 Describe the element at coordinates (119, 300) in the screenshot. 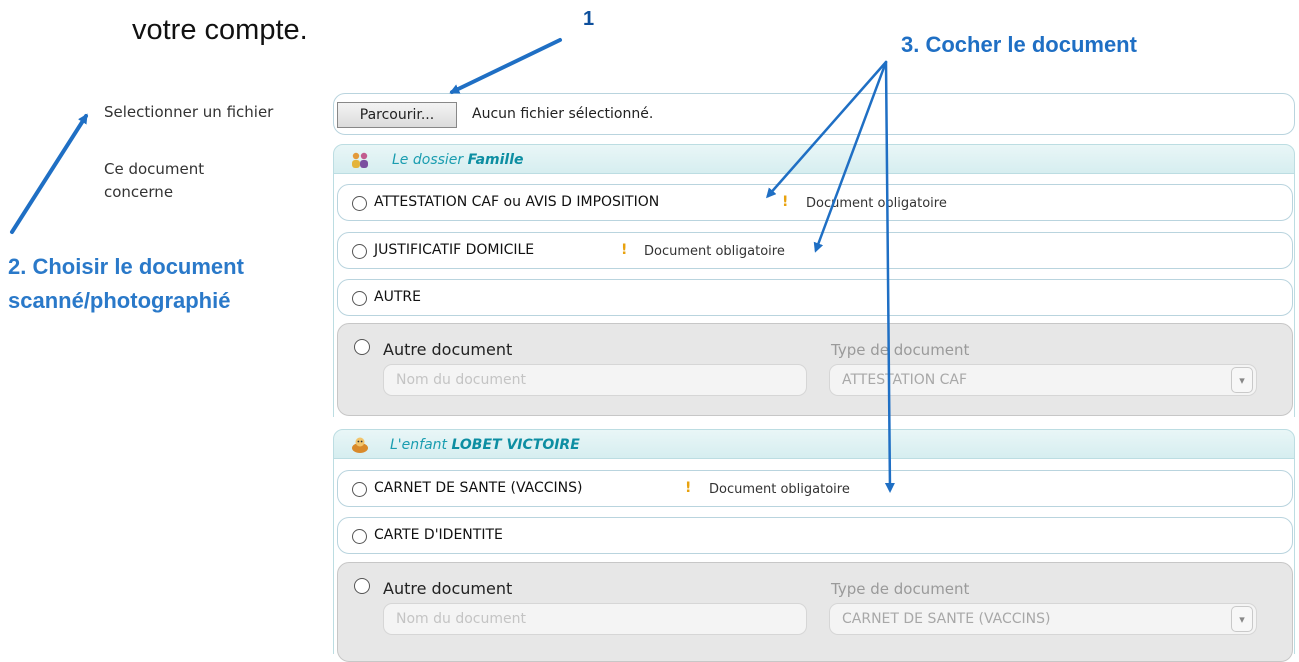

I see `callout-step-2-line2: scanné/photographié` at that location.